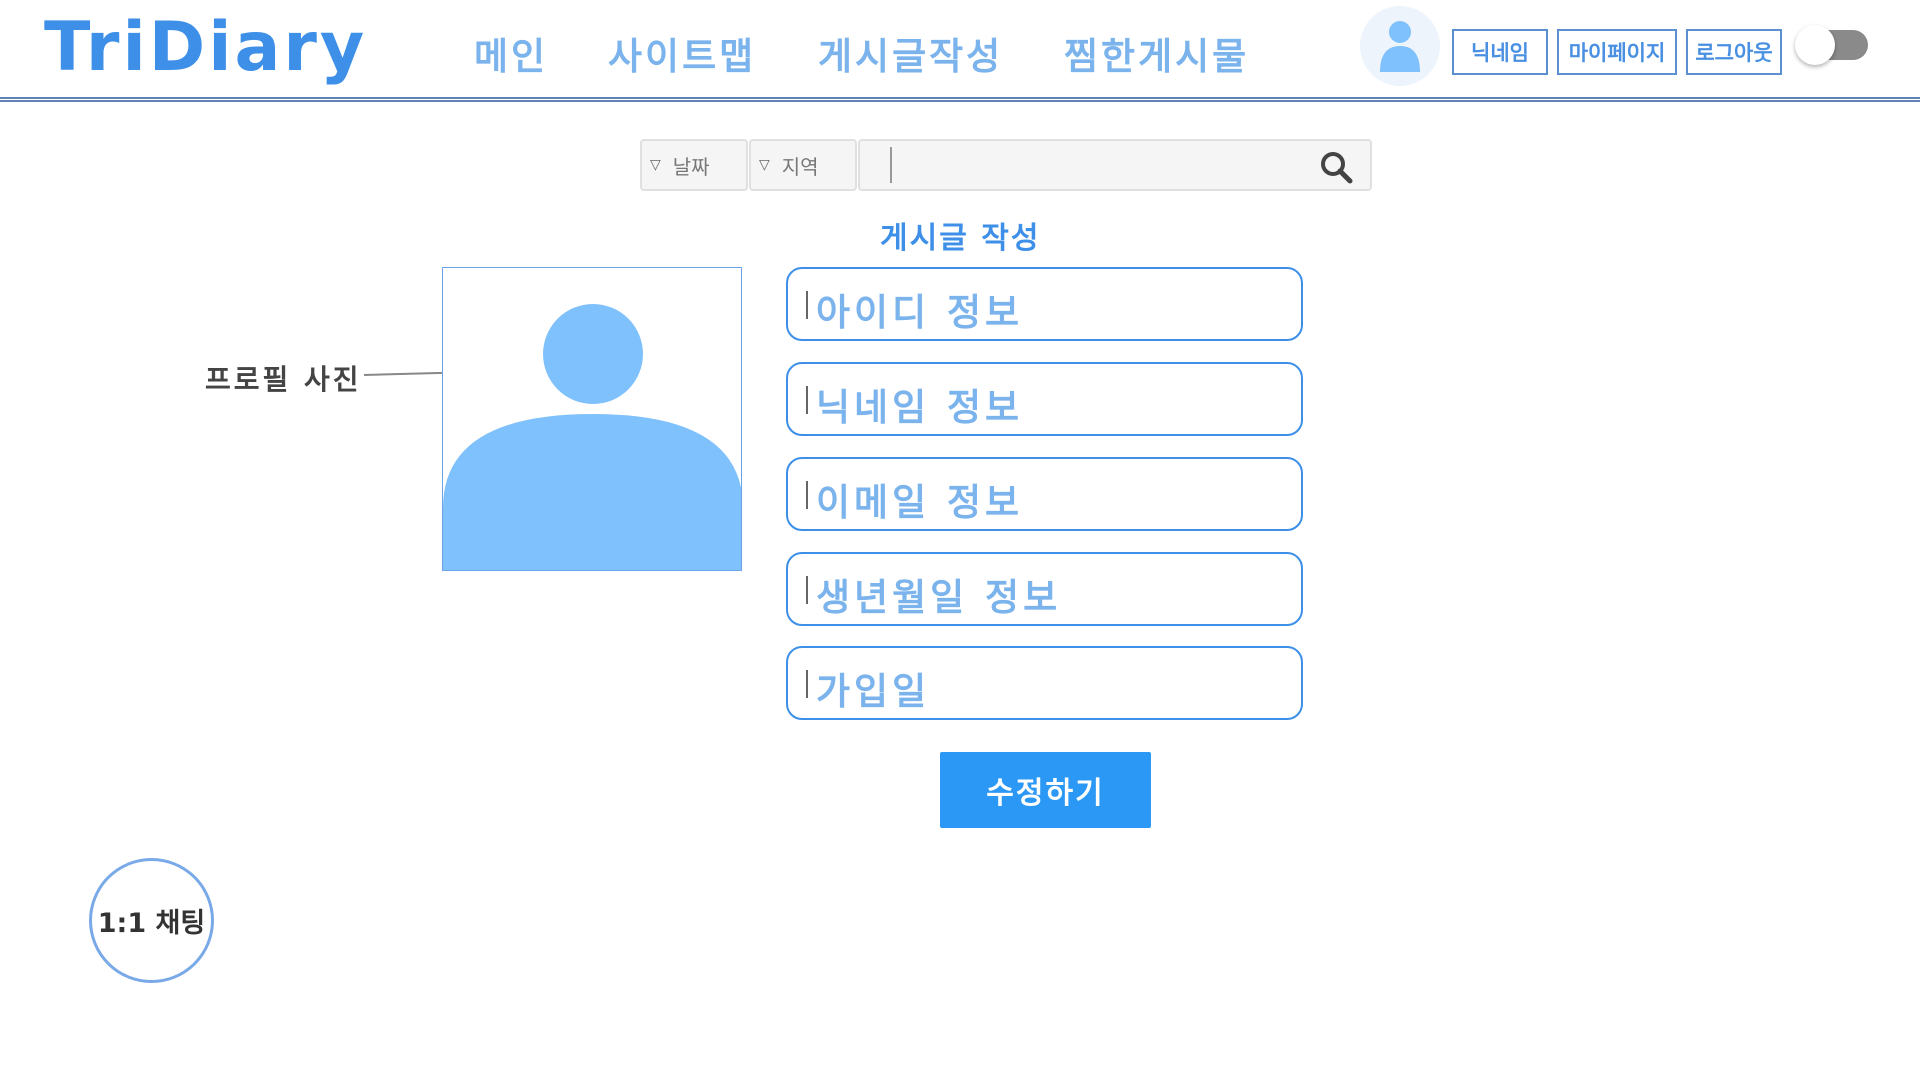  I want to click on logout-button: 로그아웃, so click(1734, 52).